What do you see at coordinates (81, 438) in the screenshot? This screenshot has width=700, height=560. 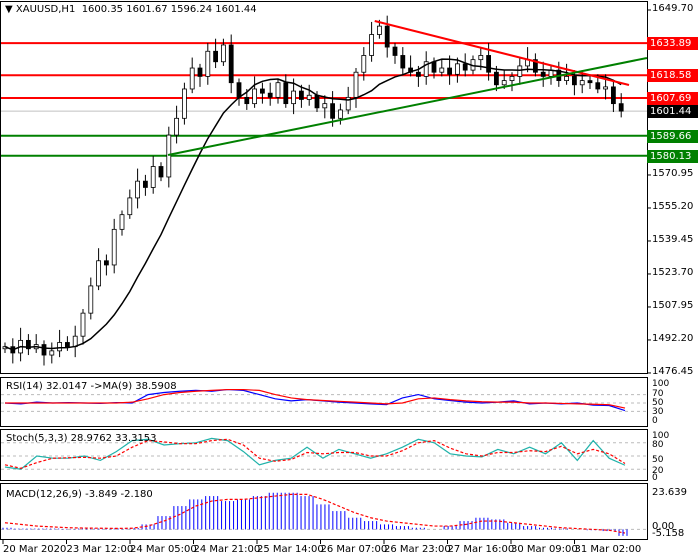 I see `stoch-label: Stoch(5,3,3) 28.9762 33.3153` at bounding box center [81, 438].